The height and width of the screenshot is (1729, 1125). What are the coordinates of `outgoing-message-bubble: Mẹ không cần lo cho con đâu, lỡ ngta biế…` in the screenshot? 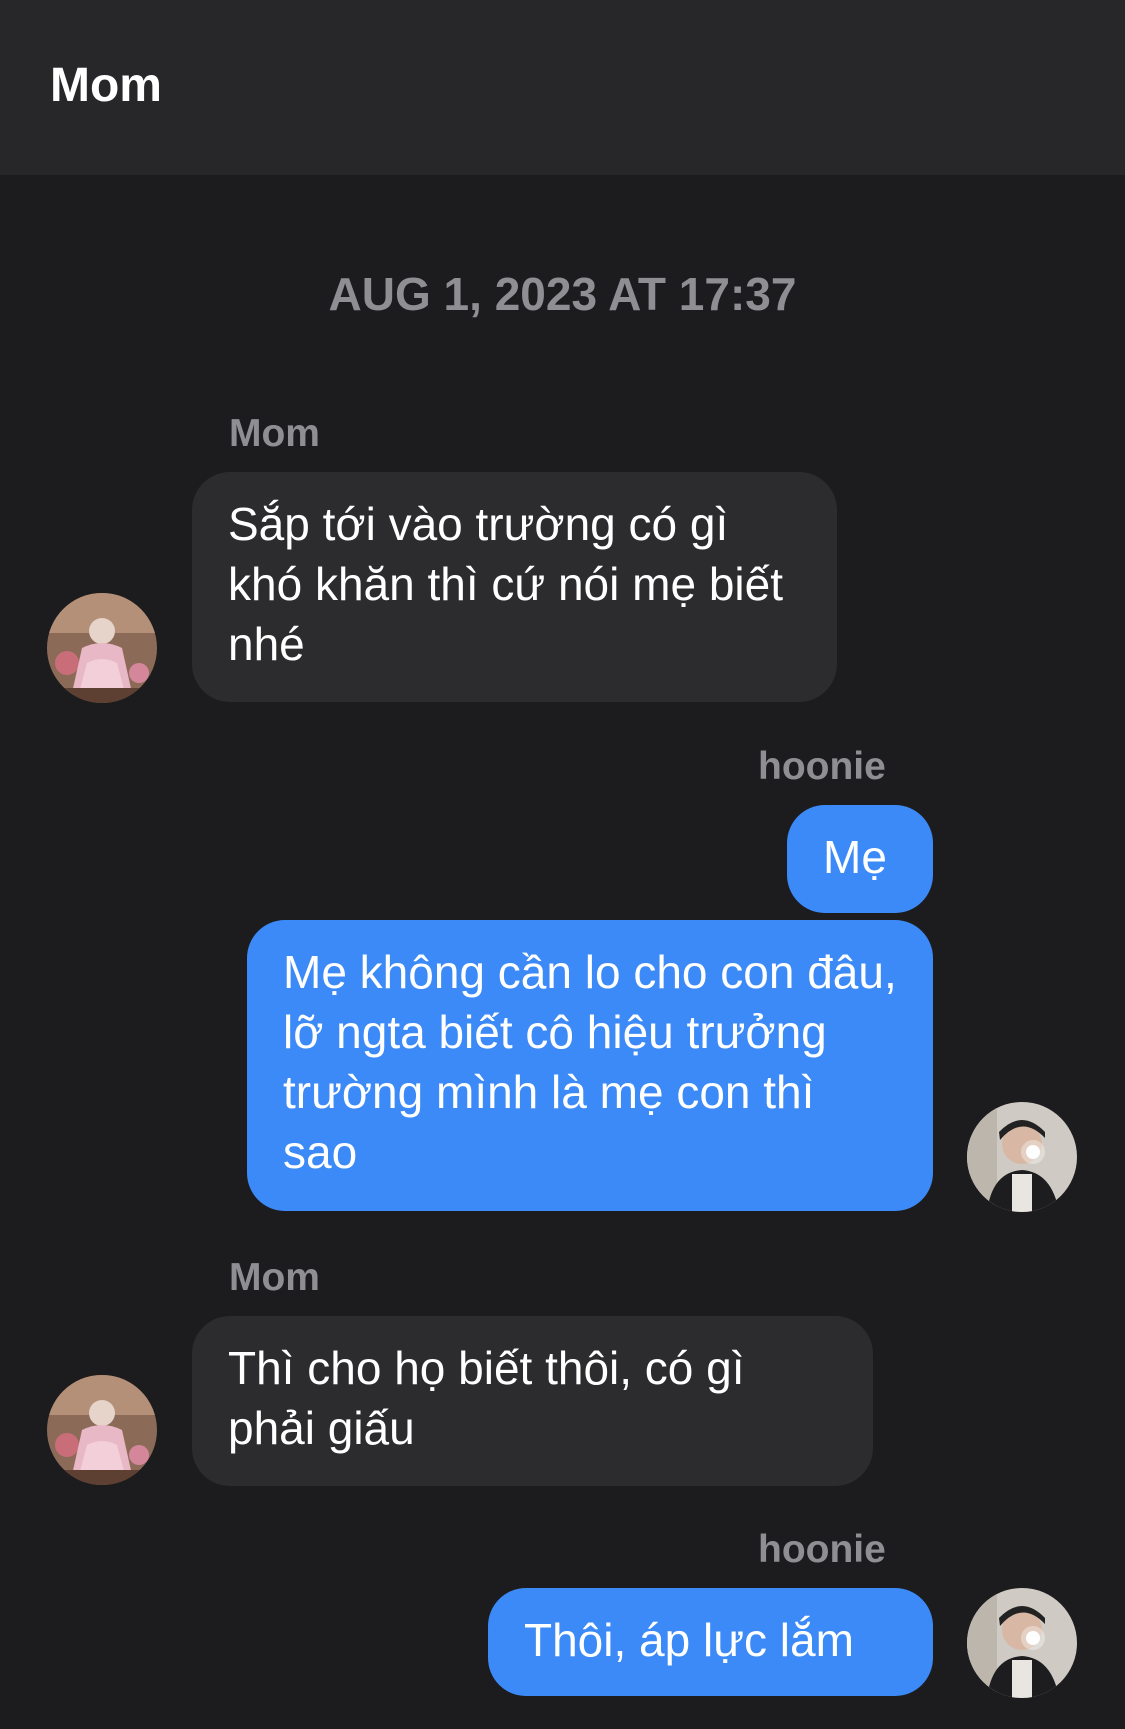 It's located at (590, 1065).